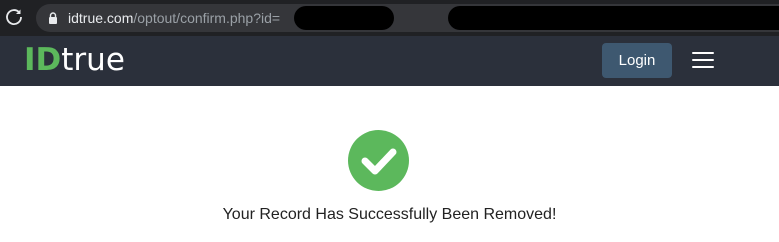 The height and width of the screenshot is (242, 779). I want to click on browser-toolbar: idtrue.com/optout/confirm.php?id=, so click(389, 18).